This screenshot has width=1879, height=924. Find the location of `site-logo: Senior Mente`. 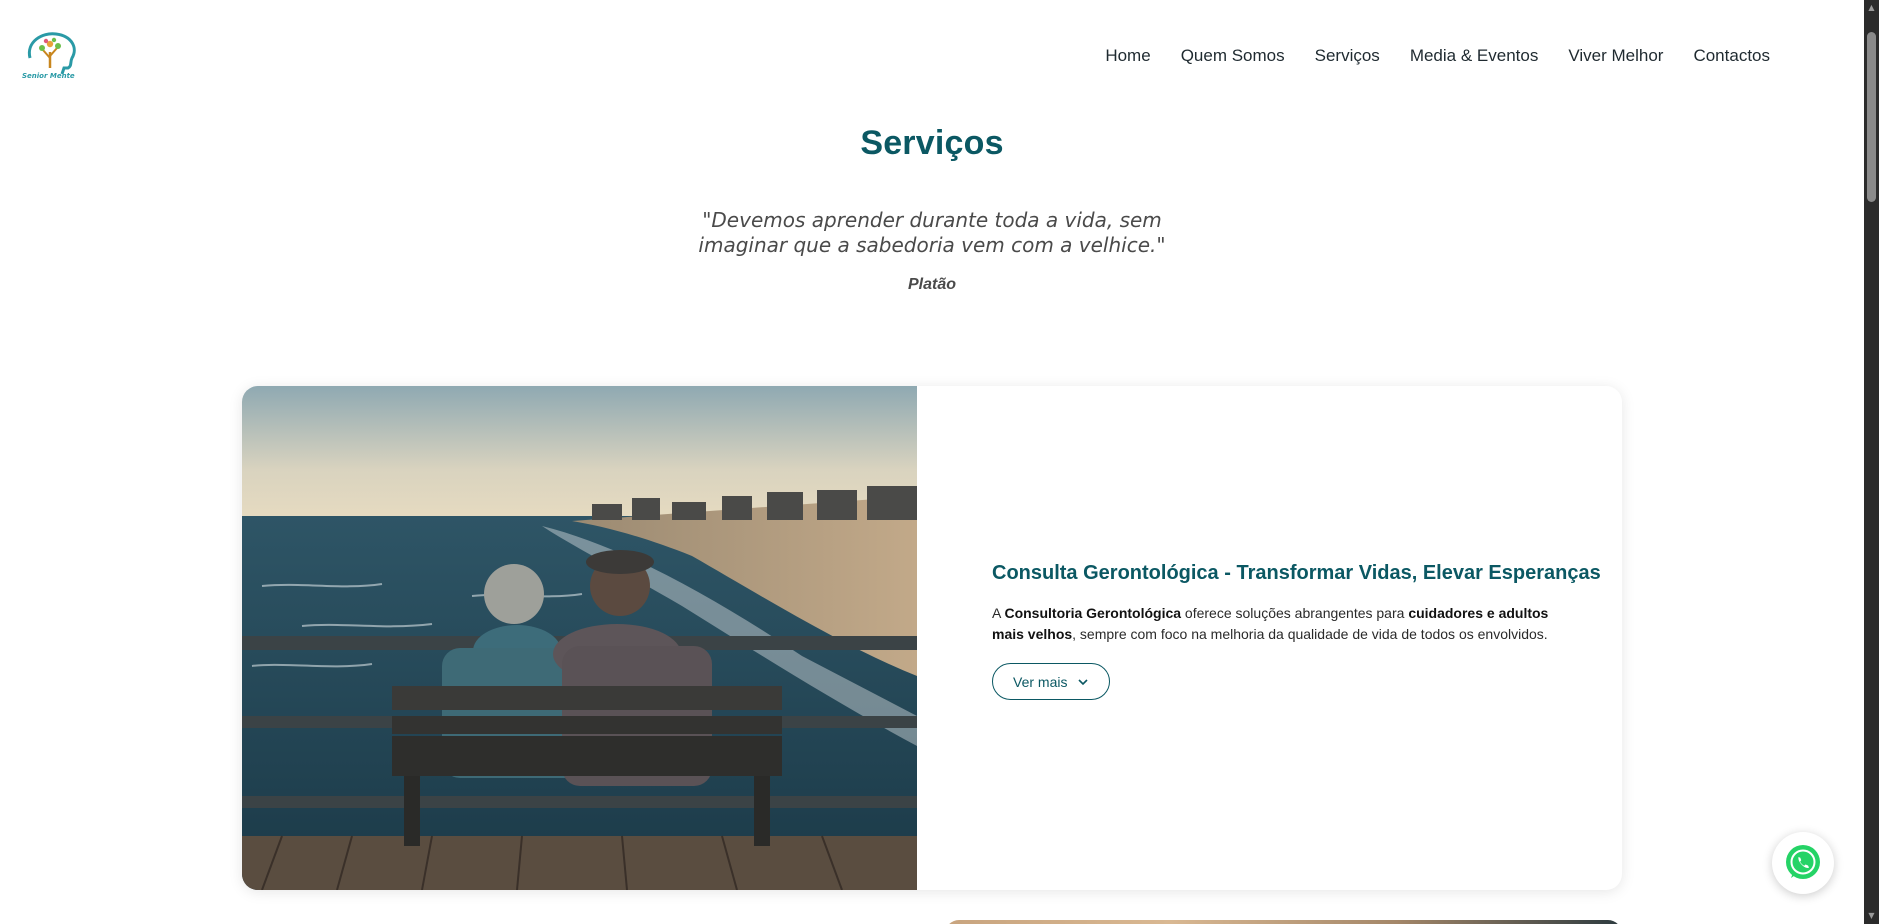

site-logo: Senior Mente is located at coordinates (52, 54).